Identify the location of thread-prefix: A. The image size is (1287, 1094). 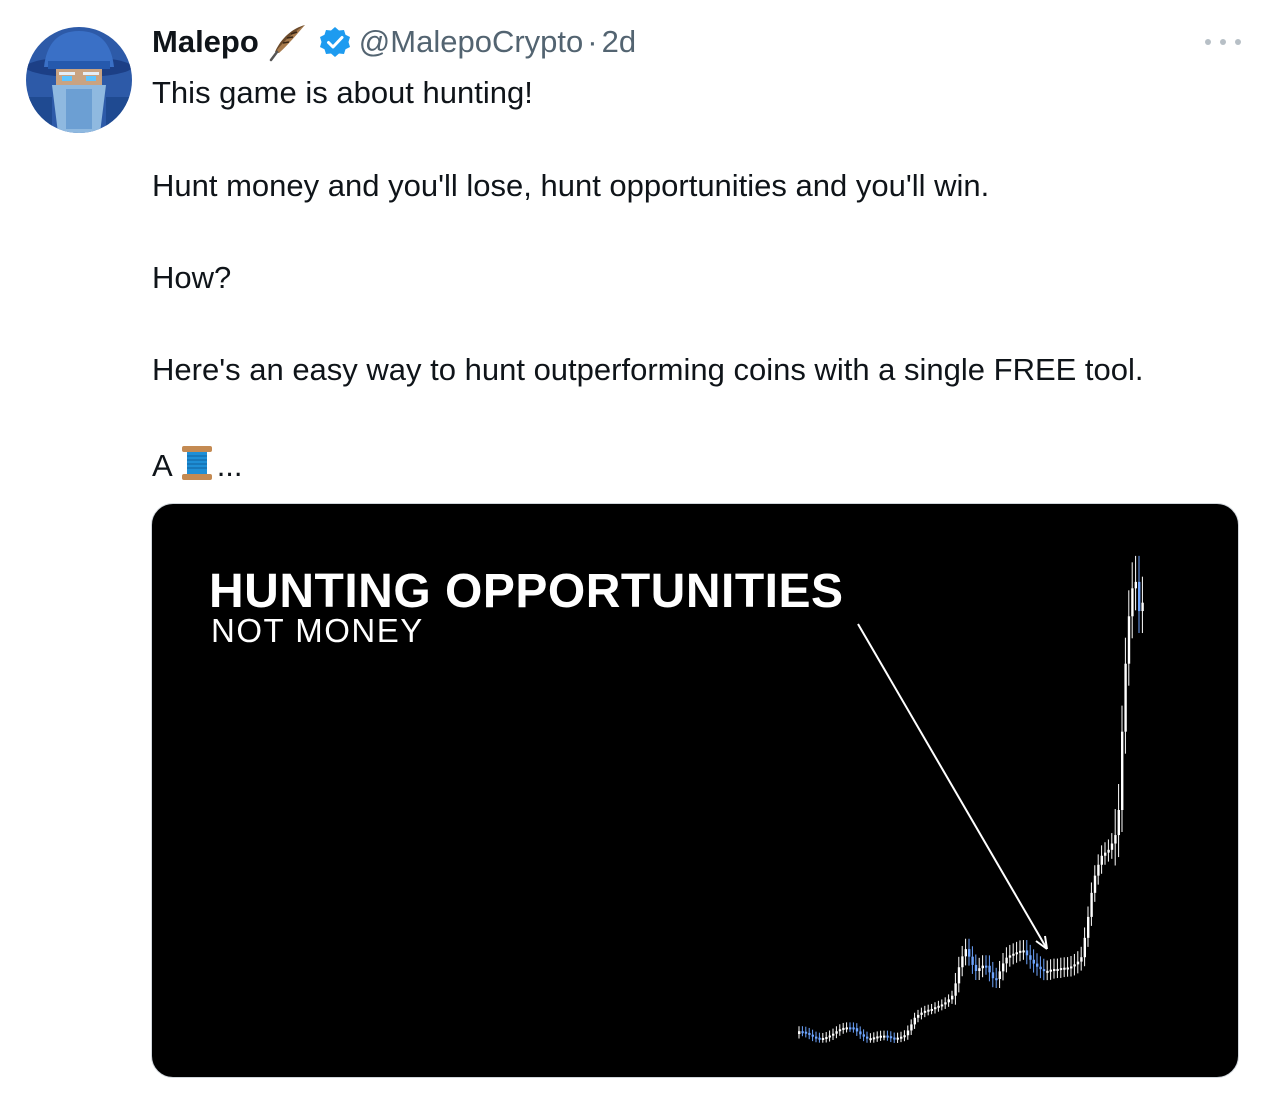
(162, 465).